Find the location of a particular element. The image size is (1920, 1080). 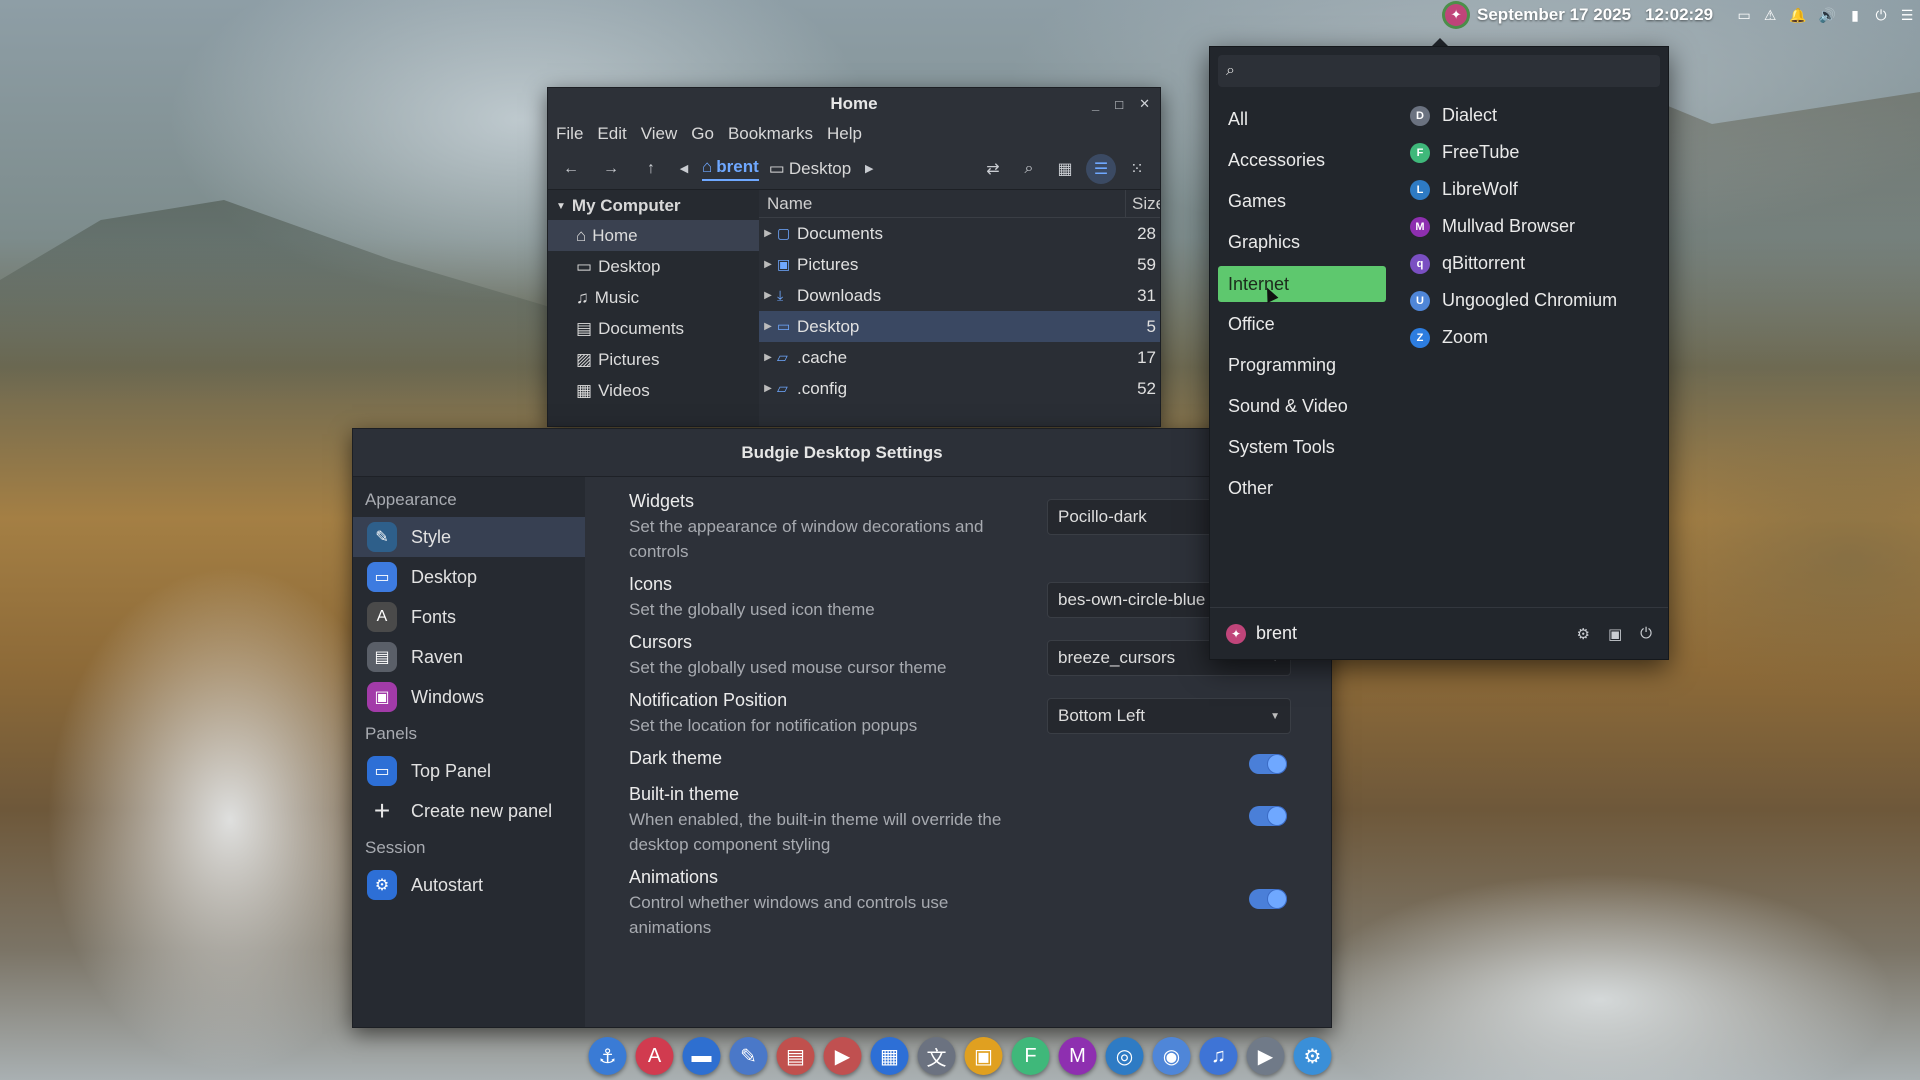

category-games: Games is located at coordinates (1302, 201).